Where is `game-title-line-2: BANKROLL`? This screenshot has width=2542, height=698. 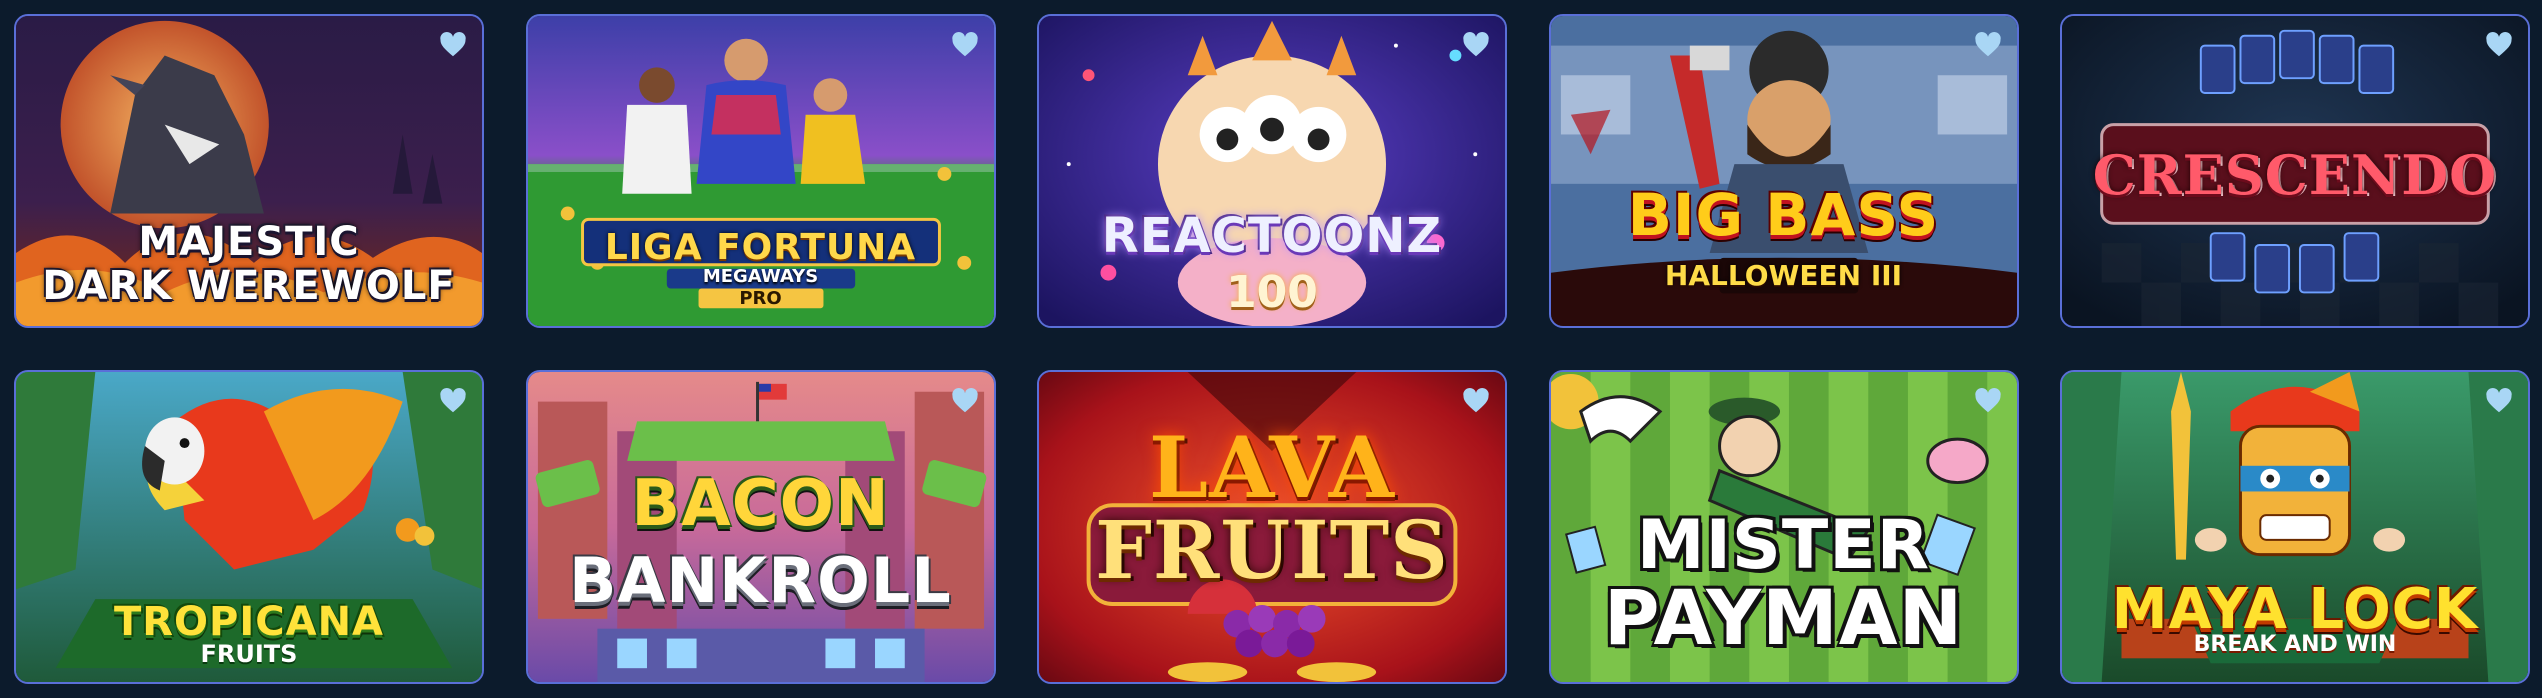
game-title-line-2: BANKROLL is located at coordinates (760, 580).